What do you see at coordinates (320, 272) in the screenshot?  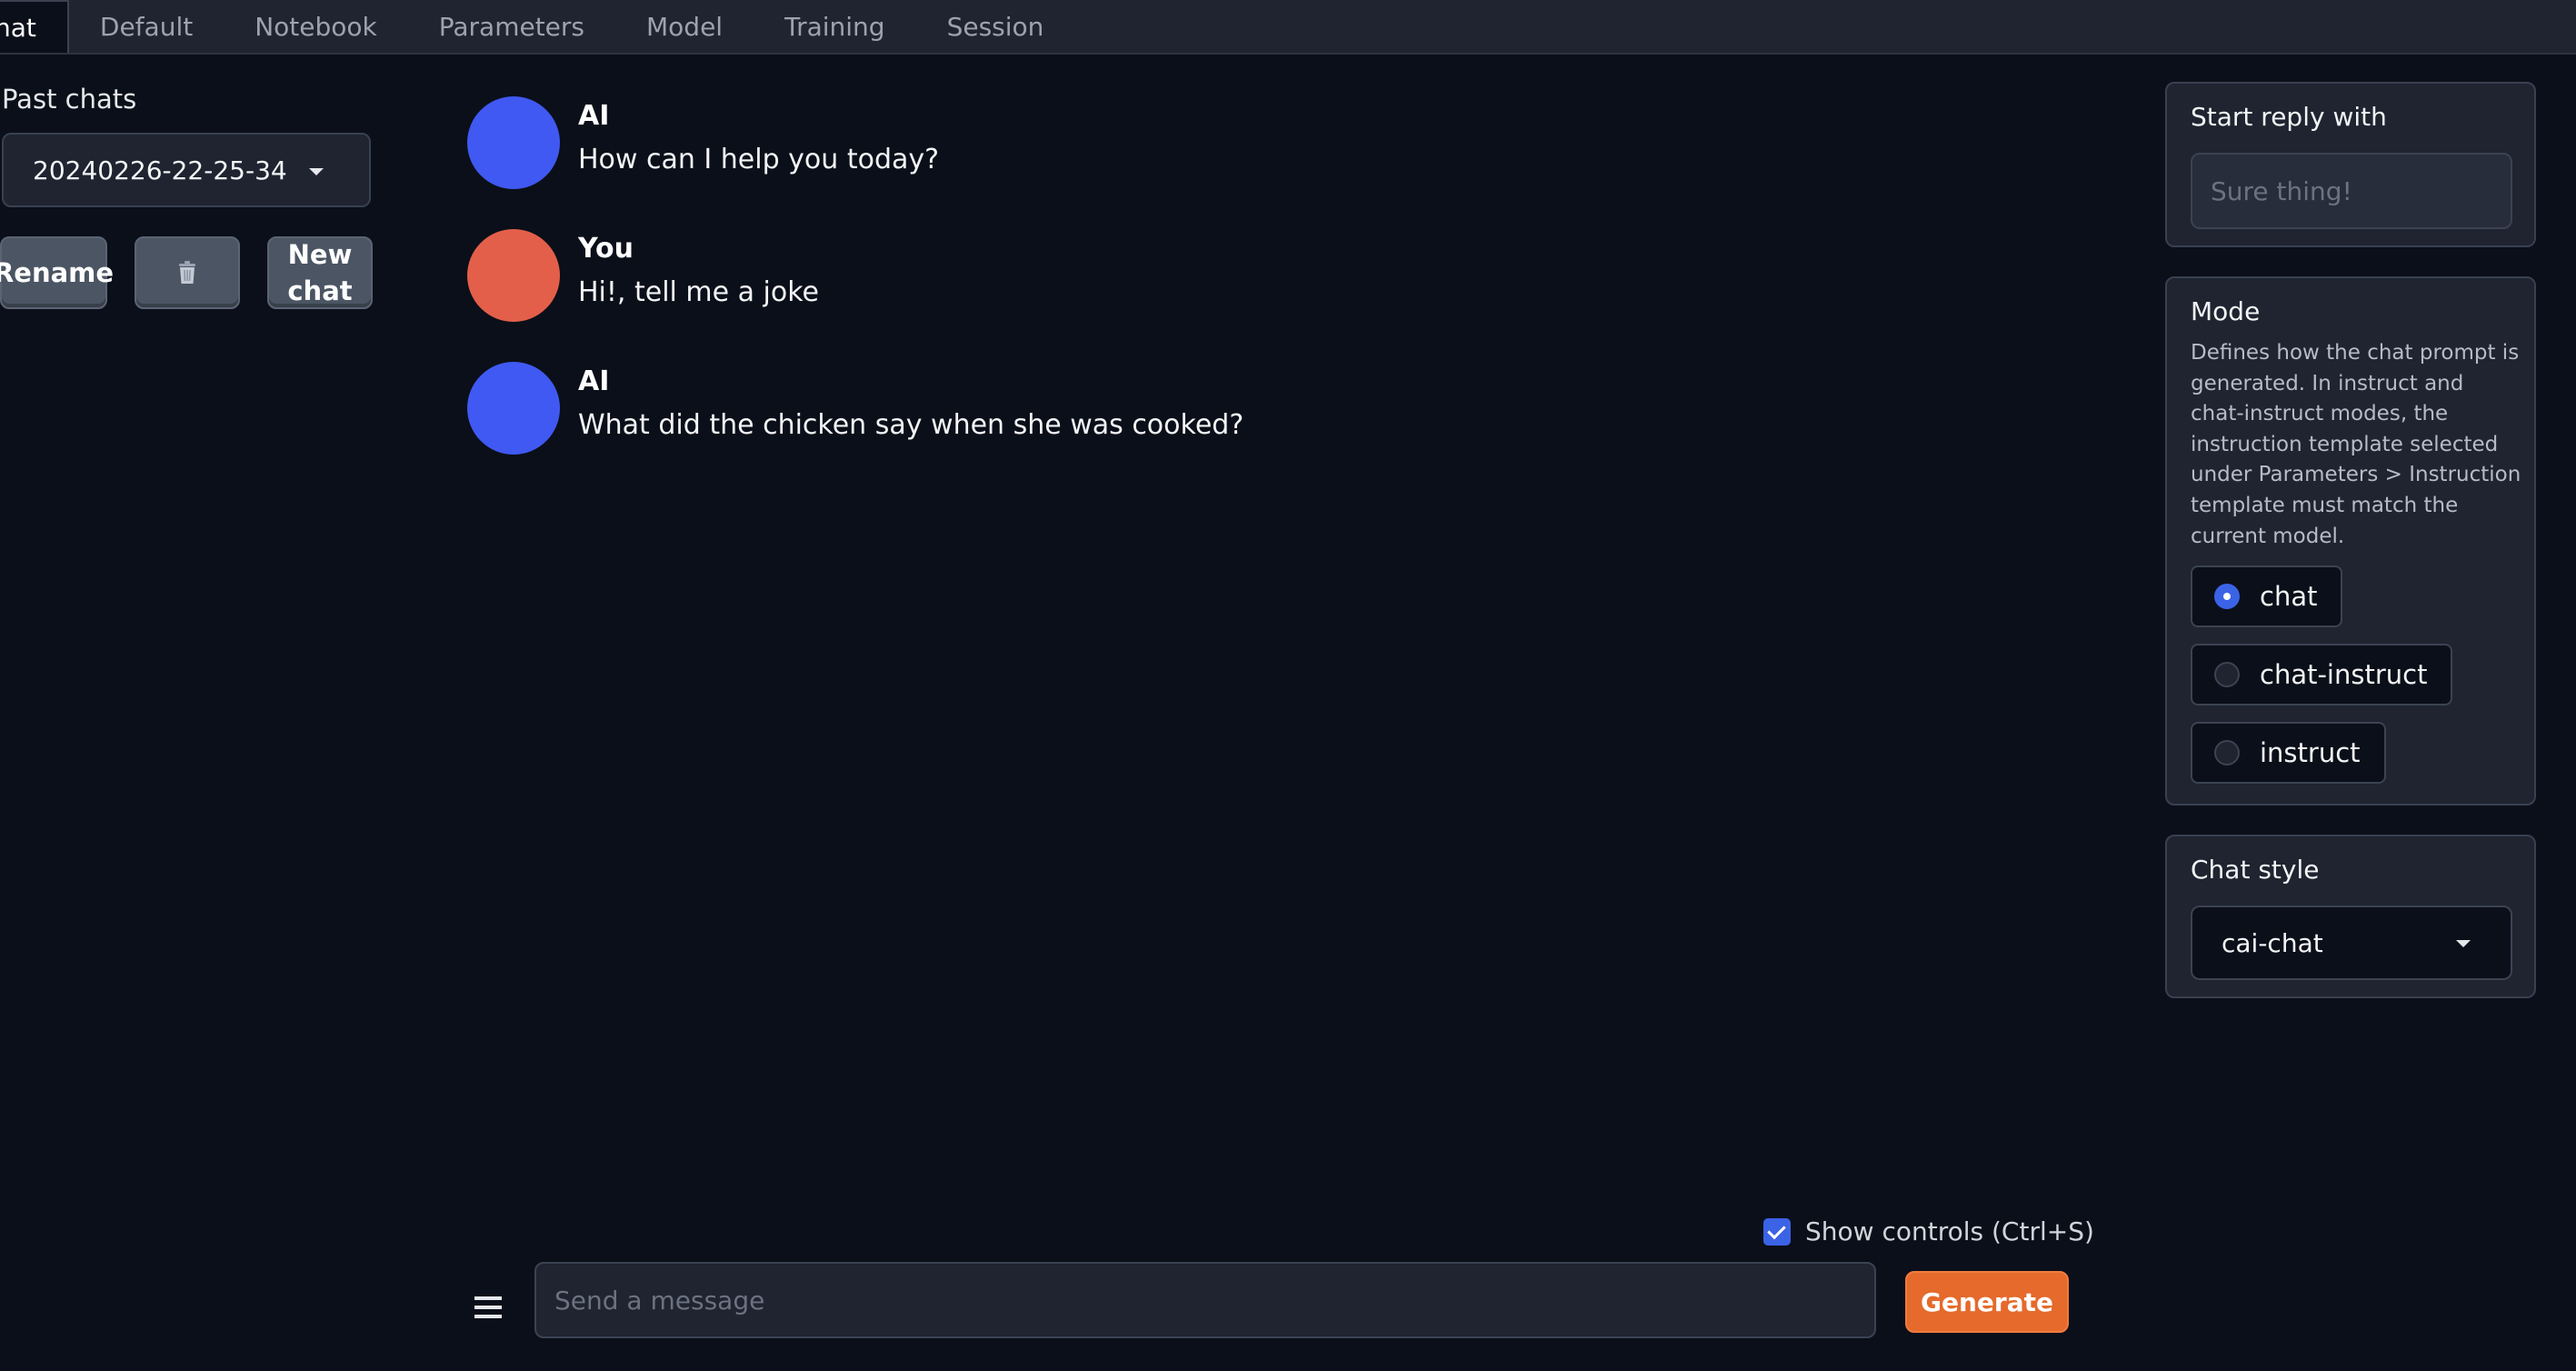 I see `new-chat-button: New chat` at bounding box center [320, 272].